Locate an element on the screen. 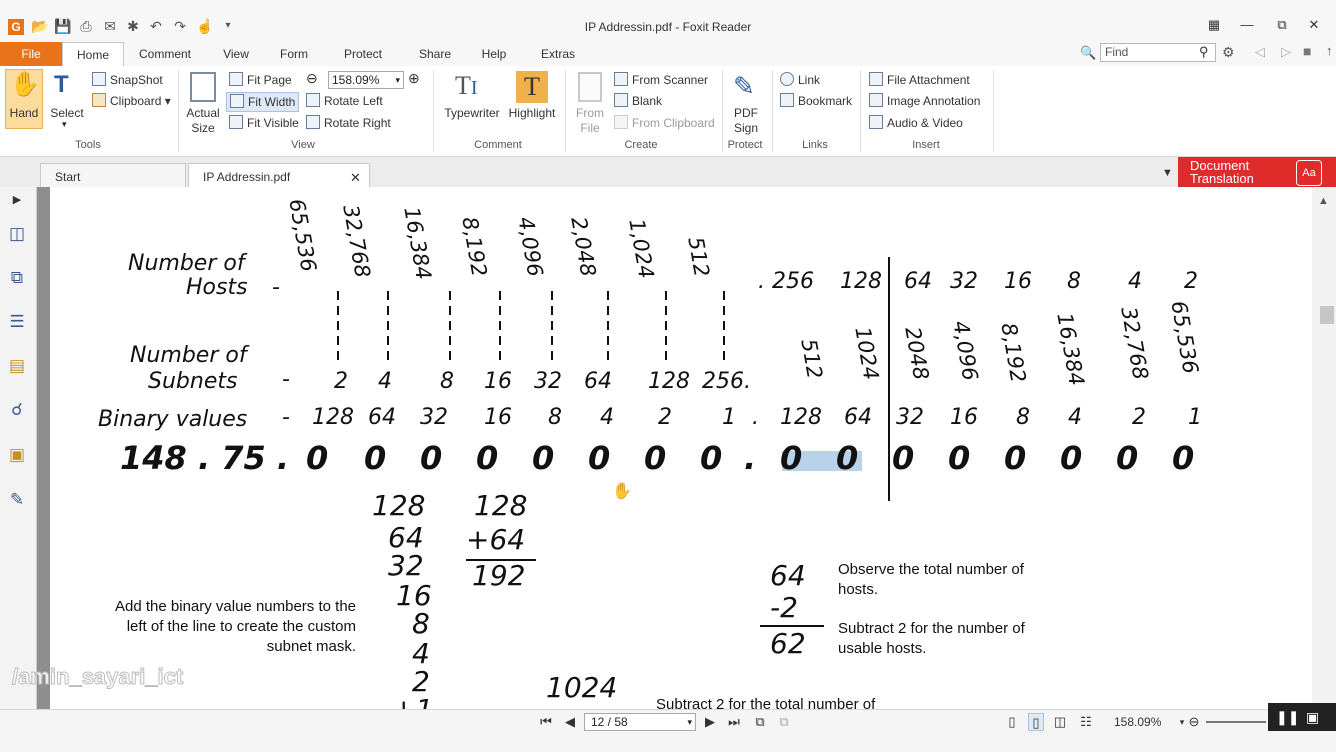 The image size is (1336, 752). next-view-icon: ⧉ is located at coordinates (784, 722).